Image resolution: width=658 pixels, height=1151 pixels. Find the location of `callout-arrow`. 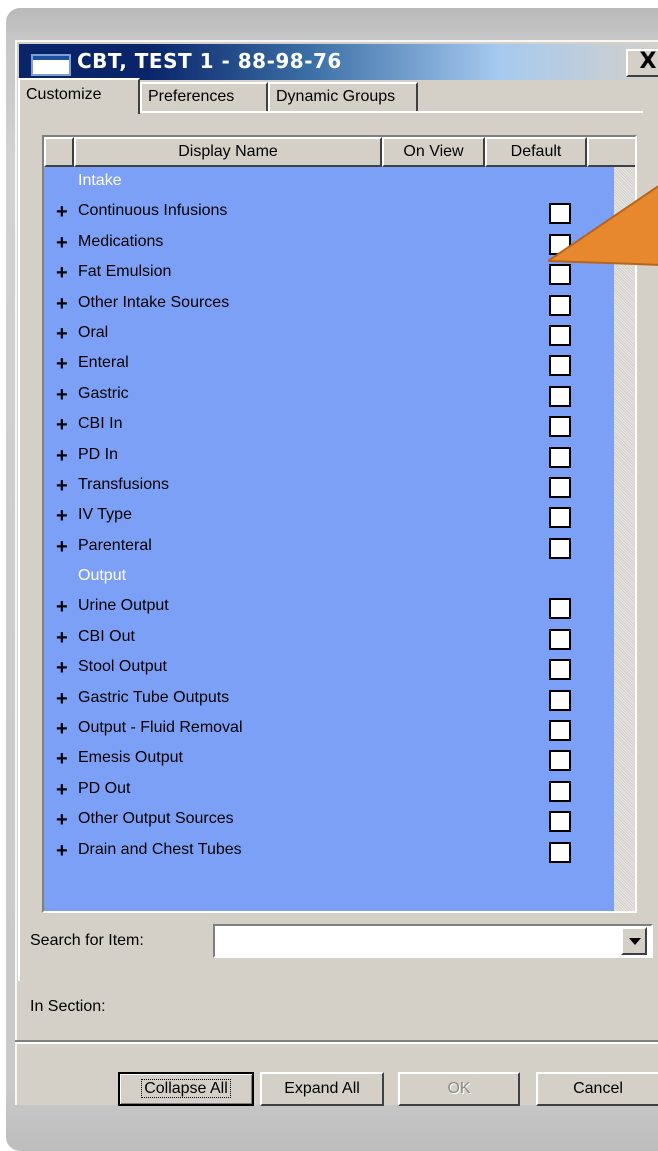

callout-arrow is located at coordinates (603, 225).